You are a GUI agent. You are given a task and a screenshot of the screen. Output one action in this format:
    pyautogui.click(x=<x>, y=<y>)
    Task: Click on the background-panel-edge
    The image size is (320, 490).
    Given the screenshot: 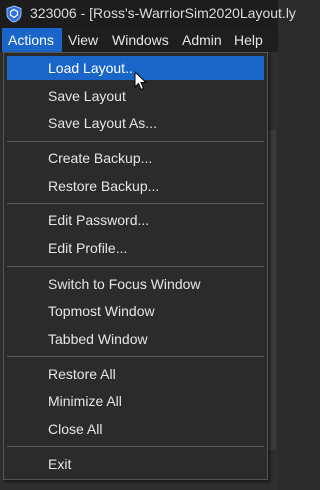 What is the action you would take?
    pyautogui.click(x=272, y=290)
    